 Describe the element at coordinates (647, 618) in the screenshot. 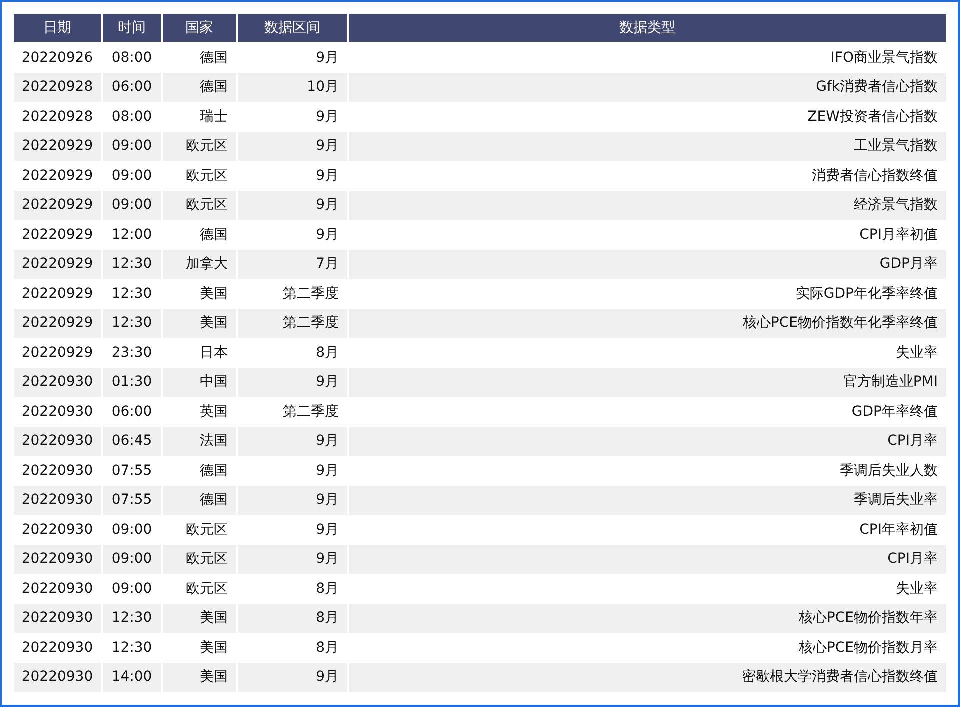

I see `data-type-cell: 核心PCE物价指数年率` at that location.